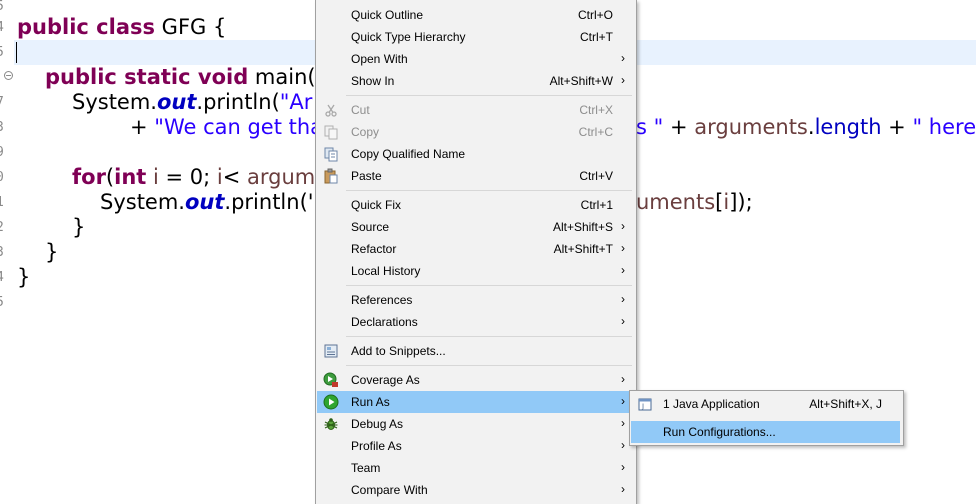 The width and height of the screenshot is (976, 504). What do you see at coordinates (176, 102) in the screenshot?
I see `static-field: out` at bounding box center [176, 102].